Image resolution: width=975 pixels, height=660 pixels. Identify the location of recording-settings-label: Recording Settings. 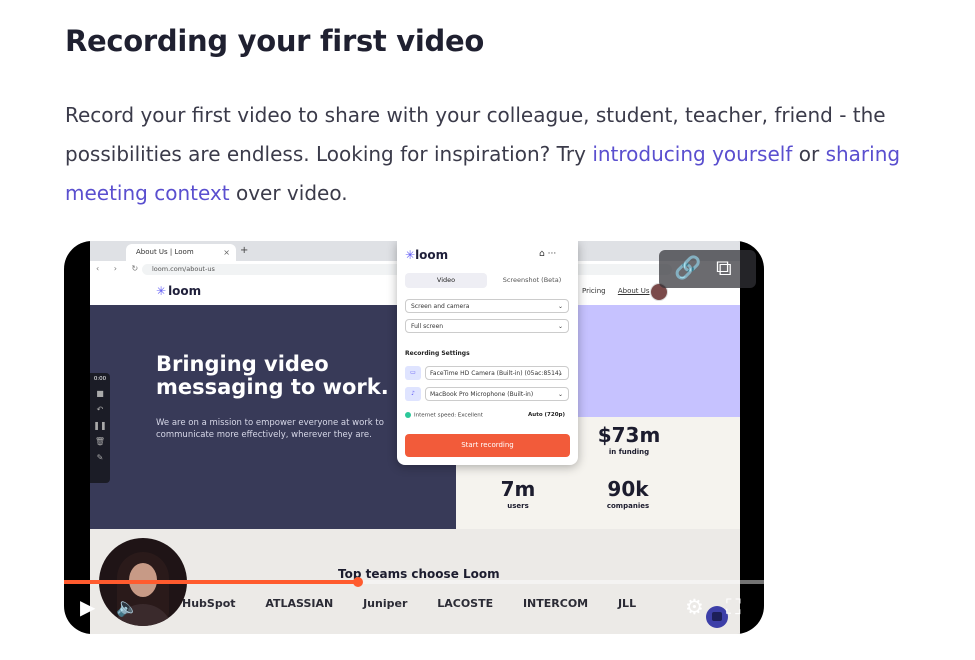
(437, 353).